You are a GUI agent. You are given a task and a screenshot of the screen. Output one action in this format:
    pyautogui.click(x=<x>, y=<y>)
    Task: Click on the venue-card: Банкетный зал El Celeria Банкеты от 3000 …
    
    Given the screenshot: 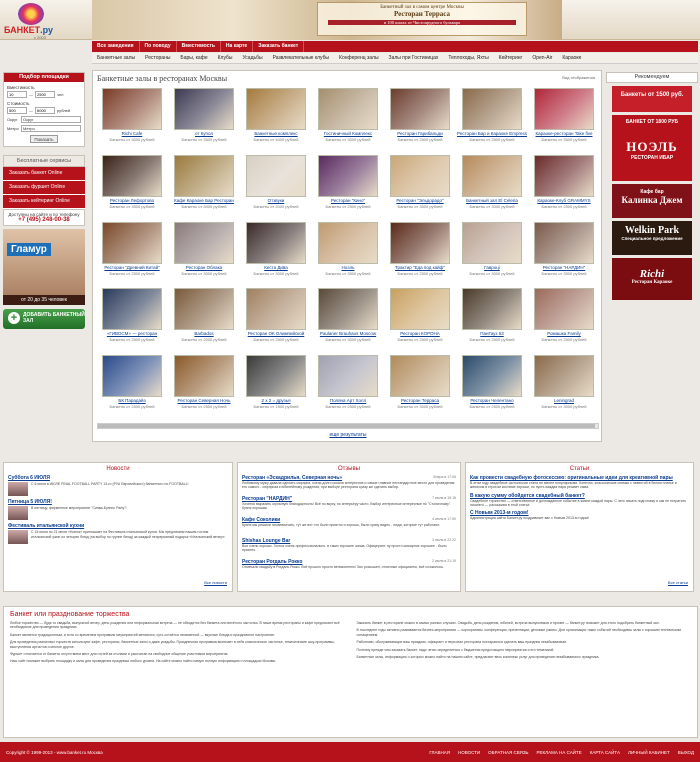 What is the action you would take?
    pyautogui.click(x=492, y=187)
    